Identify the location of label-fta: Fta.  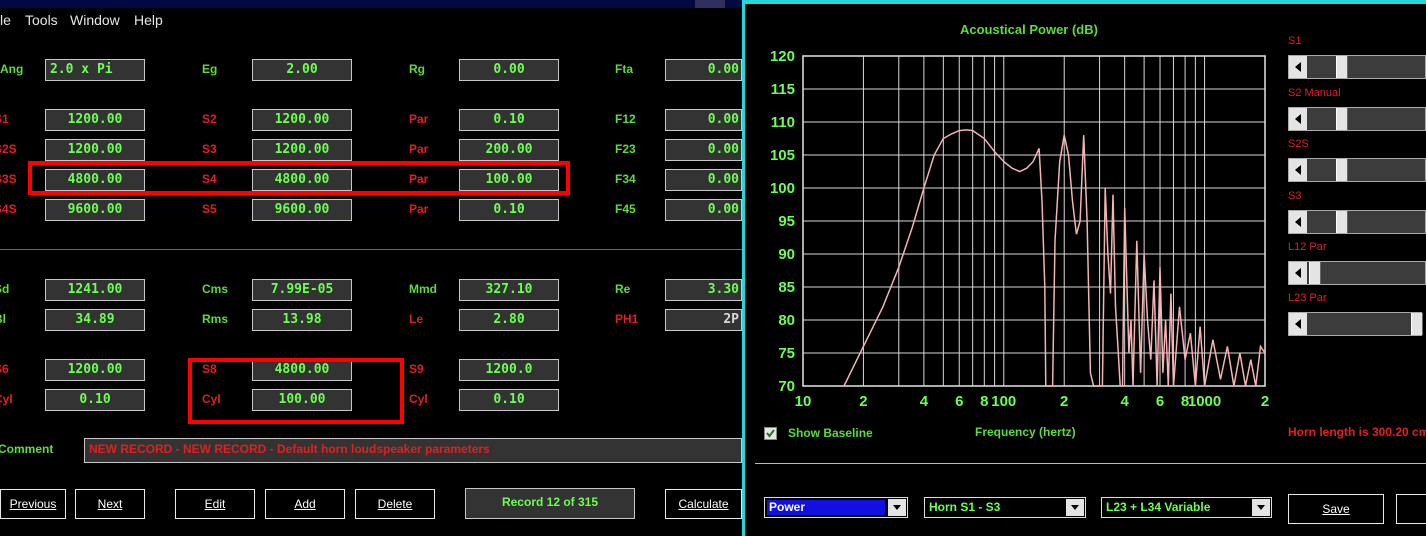
(624, 69).